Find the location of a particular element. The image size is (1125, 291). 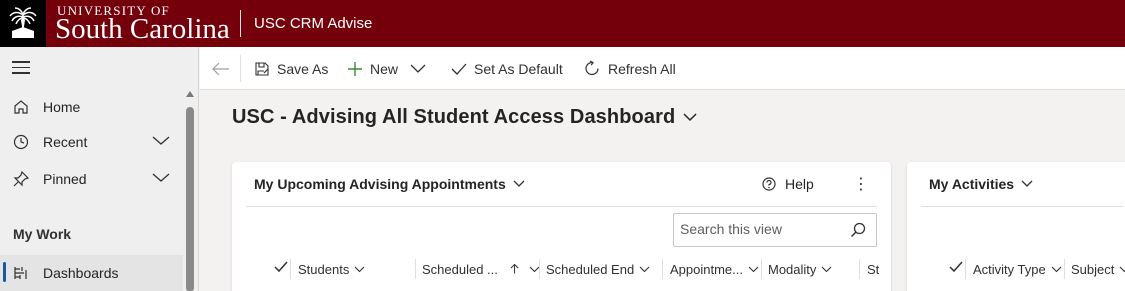

scroll-thumb is located at coordinates (190, 199).